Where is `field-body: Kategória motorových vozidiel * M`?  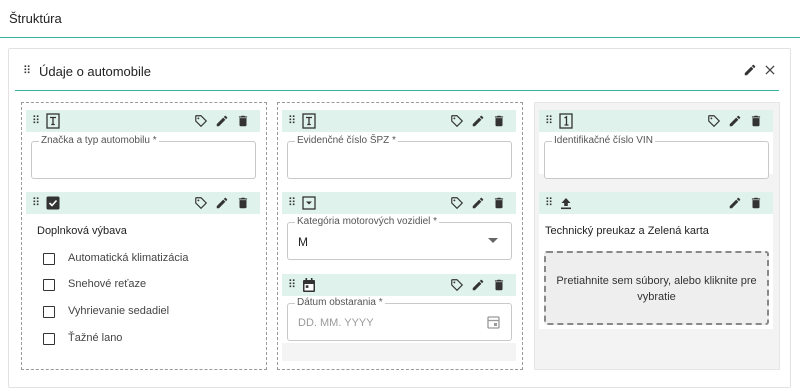 field-body: Kategória motorových vozidiel * M is located at coordinates (399, 239).